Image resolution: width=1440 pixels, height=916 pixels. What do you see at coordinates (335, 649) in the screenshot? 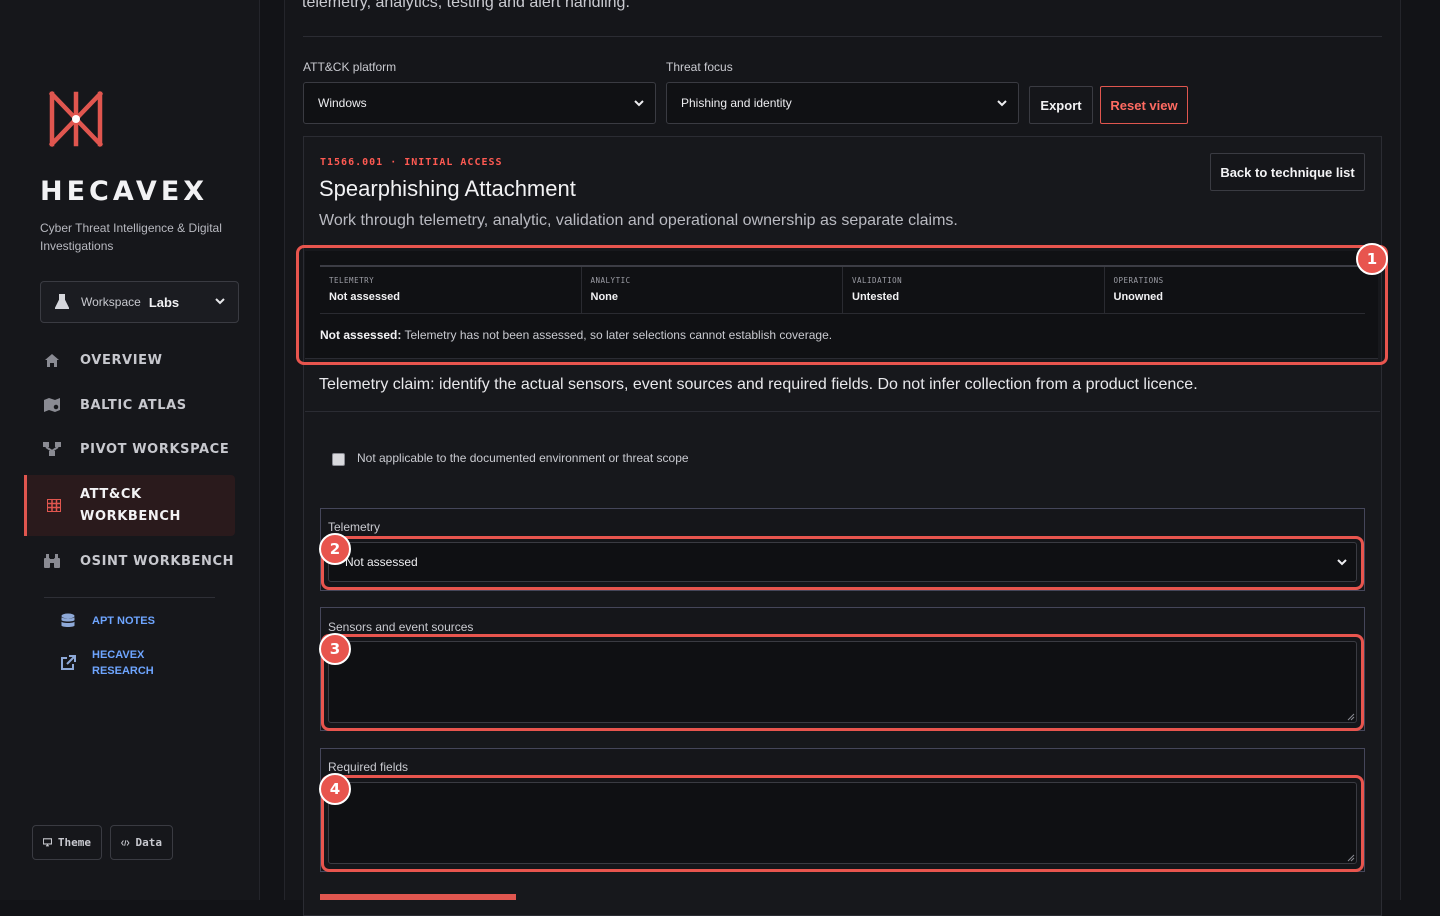
I see `annotation-badge-3: 3` at bounding box center [335, 649].